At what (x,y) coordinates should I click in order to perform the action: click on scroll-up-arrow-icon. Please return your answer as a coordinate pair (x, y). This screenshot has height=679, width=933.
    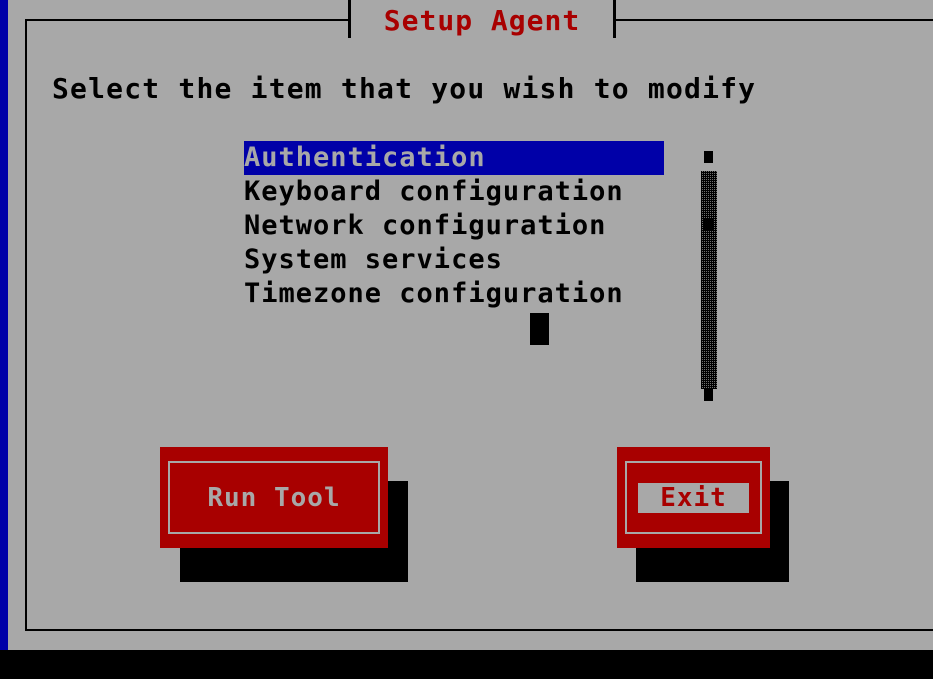
    Looking at the image, I should click on (708, 157).